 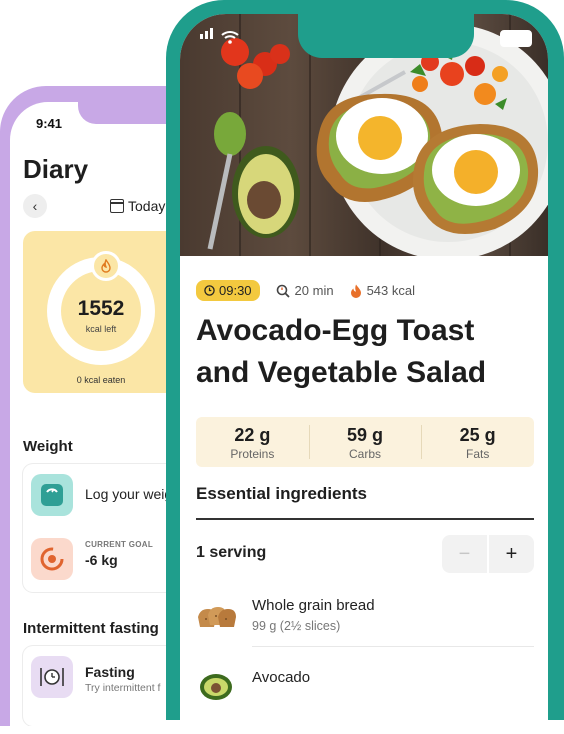 What do you see at coordinates (252, 454) in the screenshot?
I see `macro-label: Proteins` at bounding box center [252, 454].